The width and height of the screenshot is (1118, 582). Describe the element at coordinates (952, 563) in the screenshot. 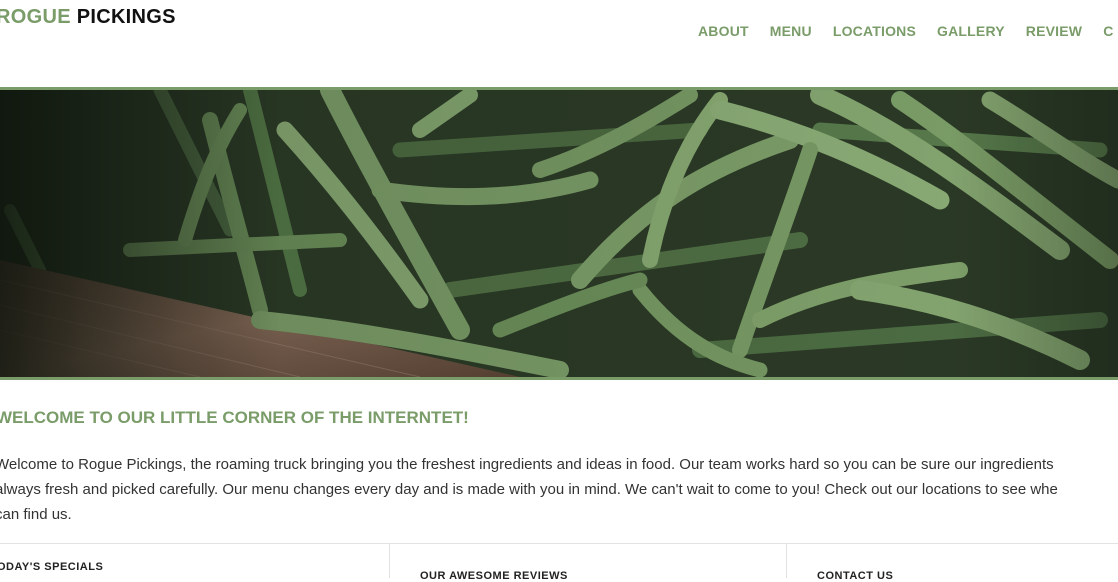

I see `contact-column: CONTACT US` at that location.